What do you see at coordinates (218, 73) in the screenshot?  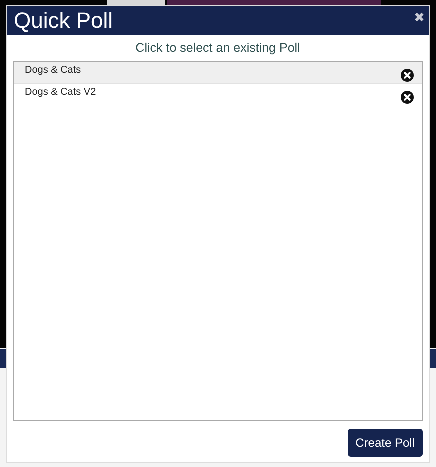 I see `poll-item: Dogs & Cats` at bounding box center [218, 73].